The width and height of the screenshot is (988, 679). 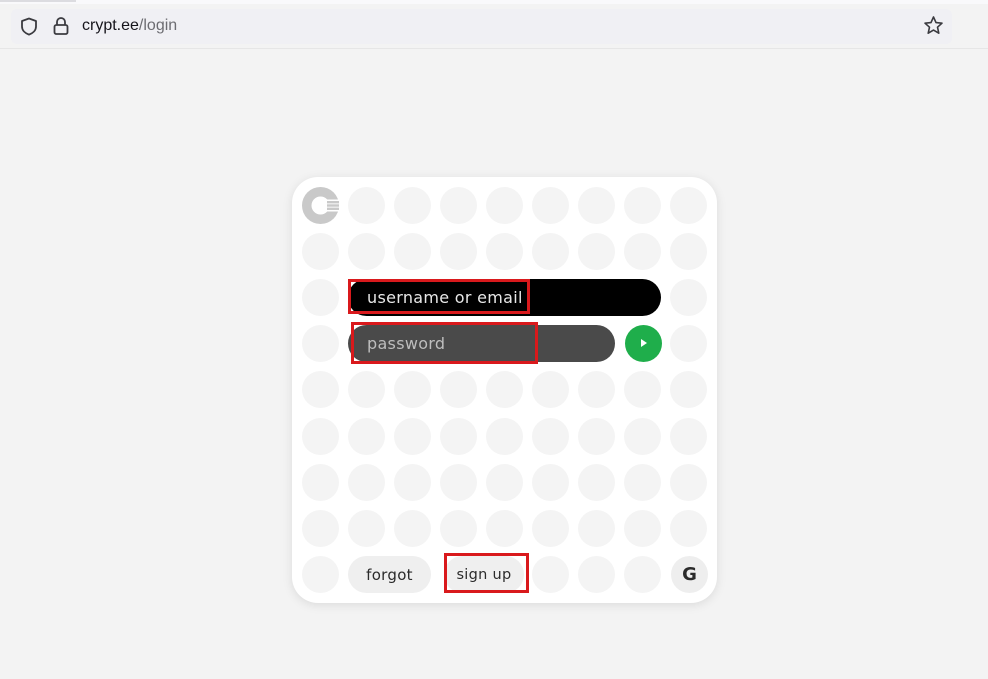 I want to click on lock-icon, so click(x=61, y=26).